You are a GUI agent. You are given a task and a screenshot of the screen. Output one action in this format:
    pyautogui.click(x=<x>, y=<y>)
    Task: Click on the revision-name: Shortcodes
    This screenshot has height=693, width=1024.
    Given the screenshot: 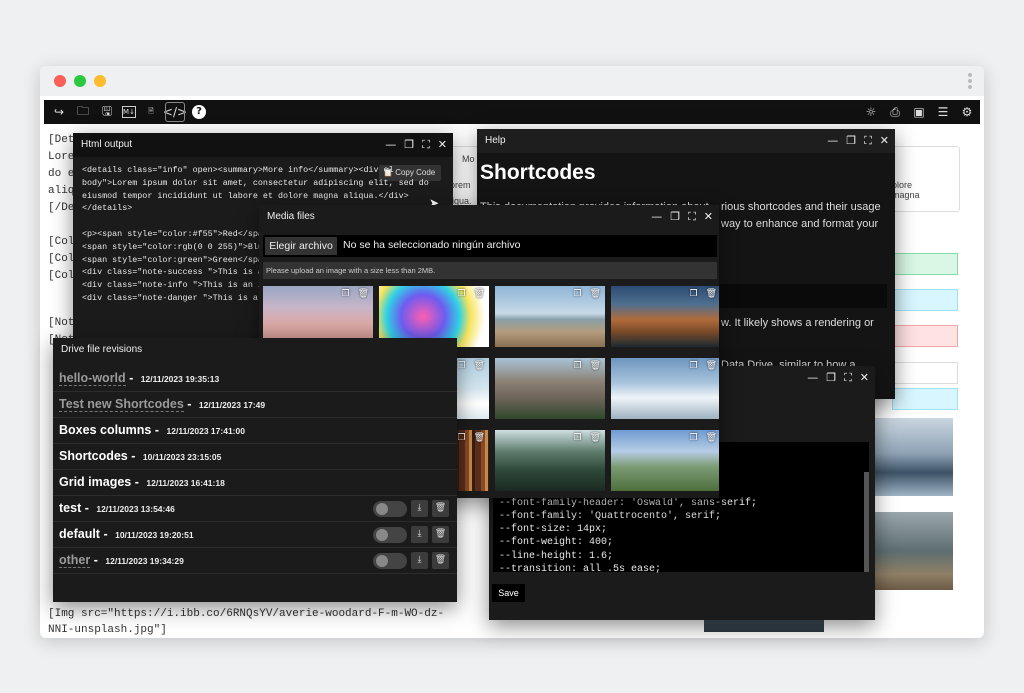 What is the action you would take?
    pyautogui.click(x=93, y=456)
    